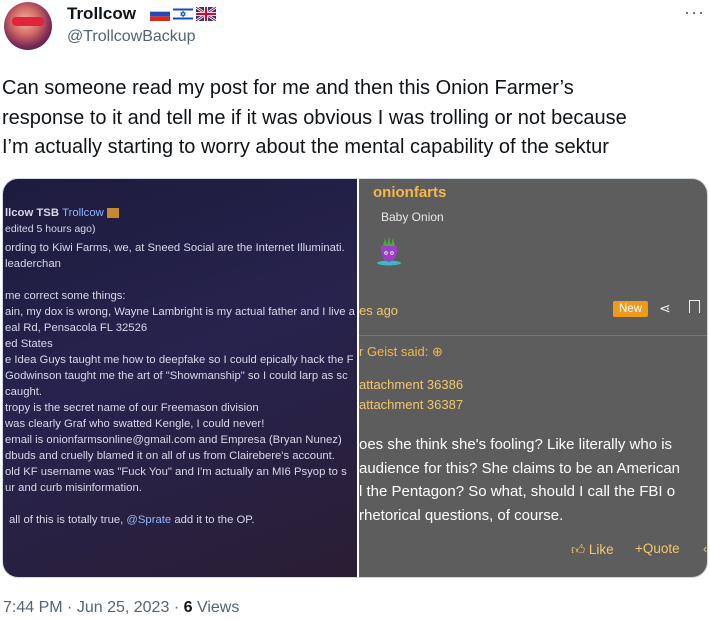 The height and width of the screenshot is (622, 710). What do you see at coordinates (214, 520) in the screenshot?
I see `closing-end: add it to the OP.` at bounding box center [214, 520].